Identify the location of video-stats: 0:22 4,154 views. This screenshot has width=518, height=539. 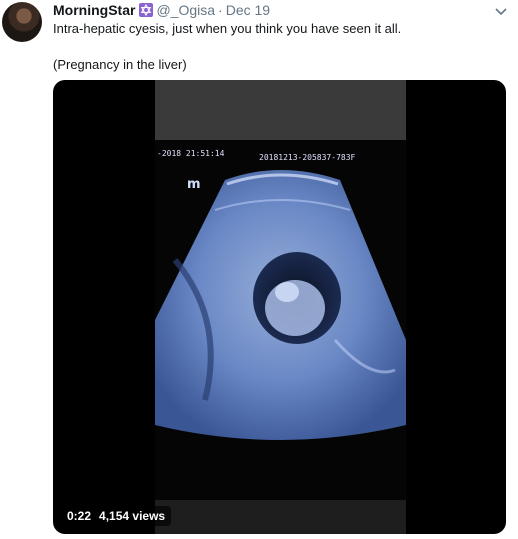
(116, 516).